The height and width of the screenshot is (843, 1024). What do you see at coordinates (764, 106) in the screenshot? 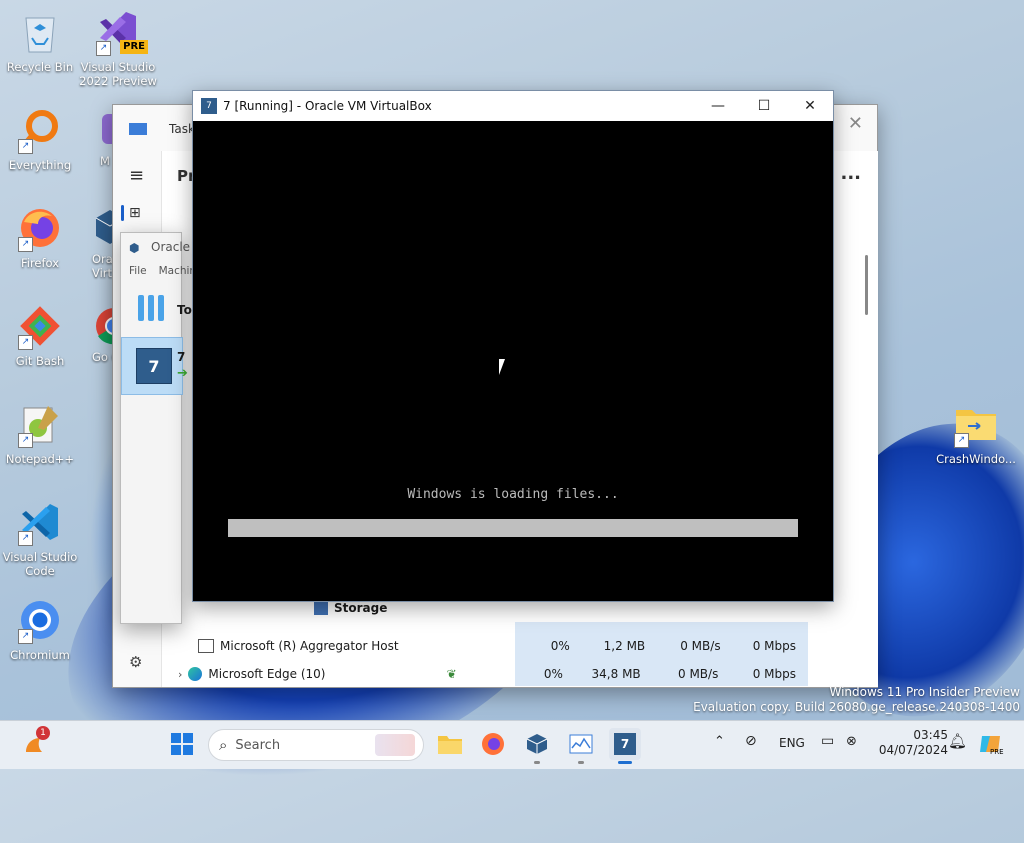
I see `maximize-button: ☐` at bounding box center [764, 106].